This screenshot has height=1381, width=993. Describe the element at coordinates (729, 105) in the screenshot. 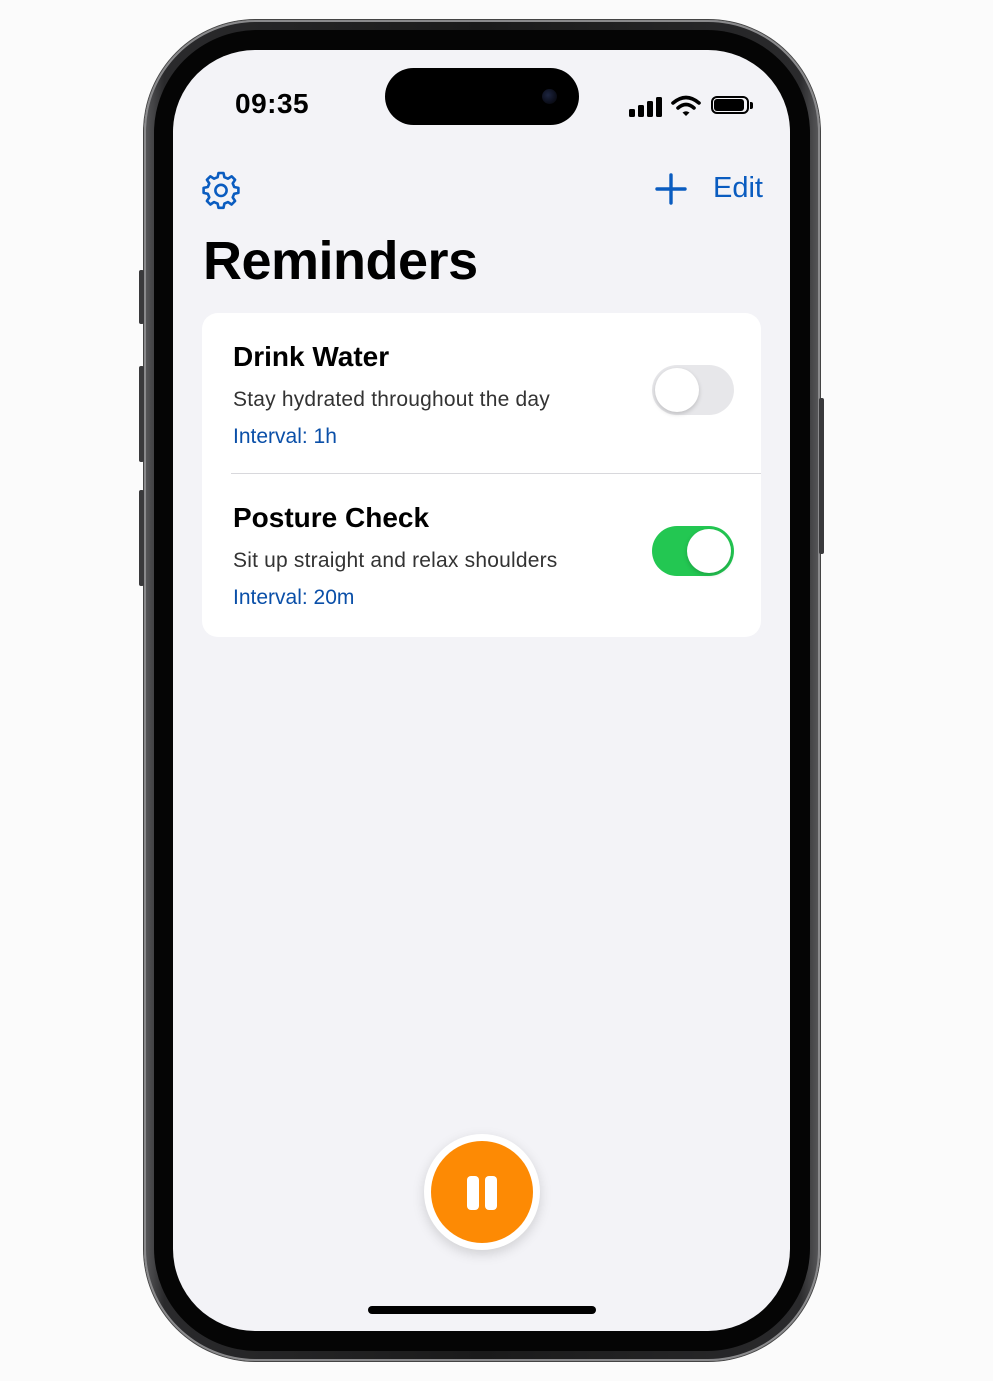

I see `battery-level` at that location.